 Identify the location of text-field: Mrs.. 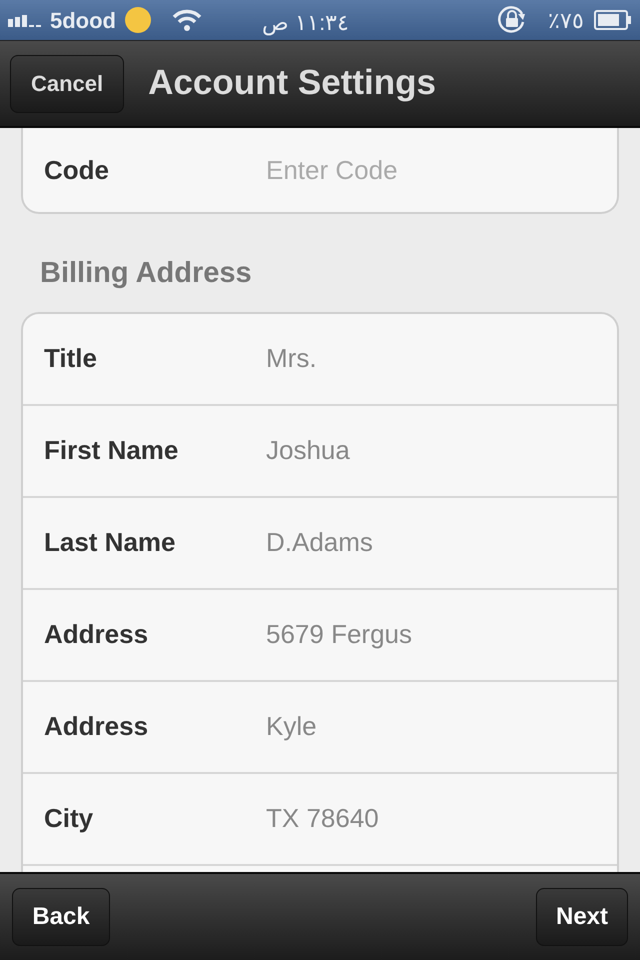
(431, 358).